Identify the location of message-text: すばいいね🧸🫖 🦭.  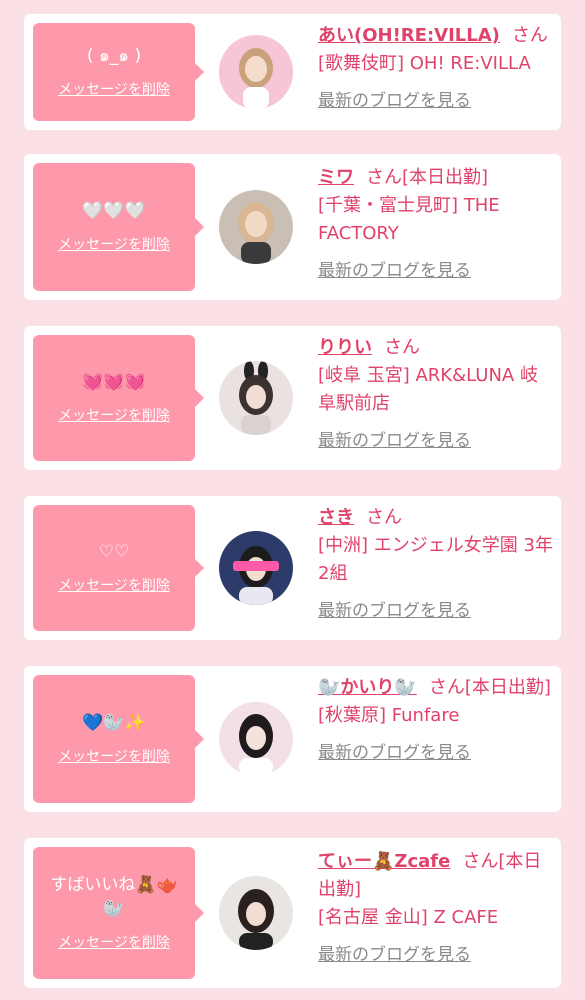
(114, 897).